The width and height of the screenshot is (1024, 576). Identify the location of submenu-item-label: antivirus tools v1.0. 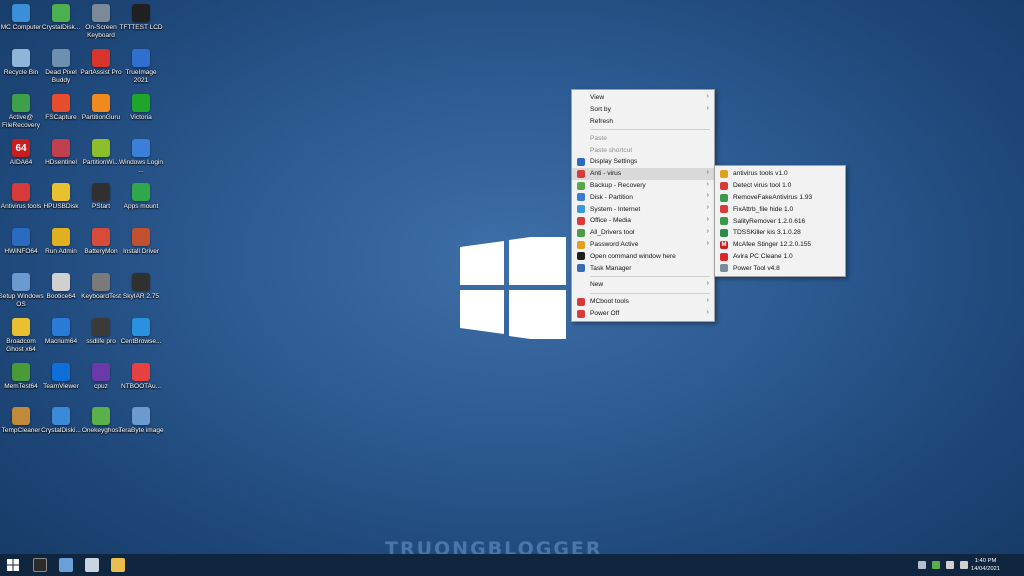
(760, 174).